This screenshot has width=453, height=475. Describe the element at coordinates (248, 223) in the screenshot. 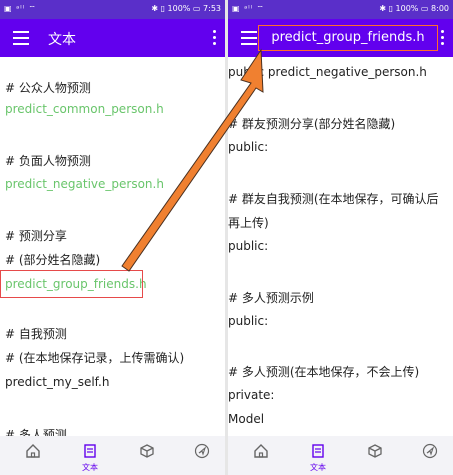

I see `comment-line: 再上传)` at that location.